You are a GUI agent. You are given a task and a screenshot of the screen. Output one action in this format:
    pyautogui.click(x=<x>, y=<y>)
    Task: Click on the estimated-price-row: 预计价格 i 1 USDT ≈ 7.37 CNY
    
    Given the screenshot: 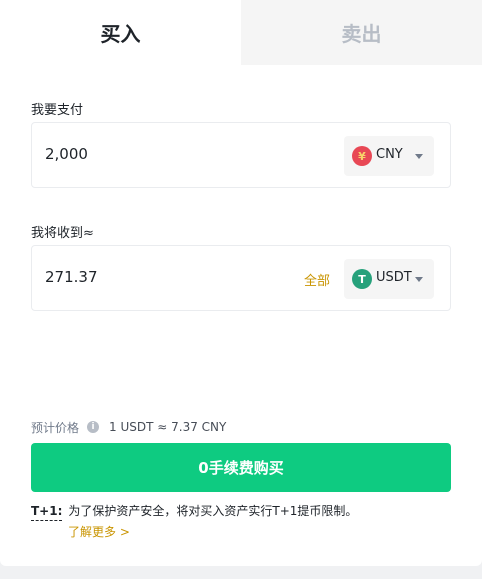 What is the action you would take?
    pyautogui.click(x=128, y=427)
    